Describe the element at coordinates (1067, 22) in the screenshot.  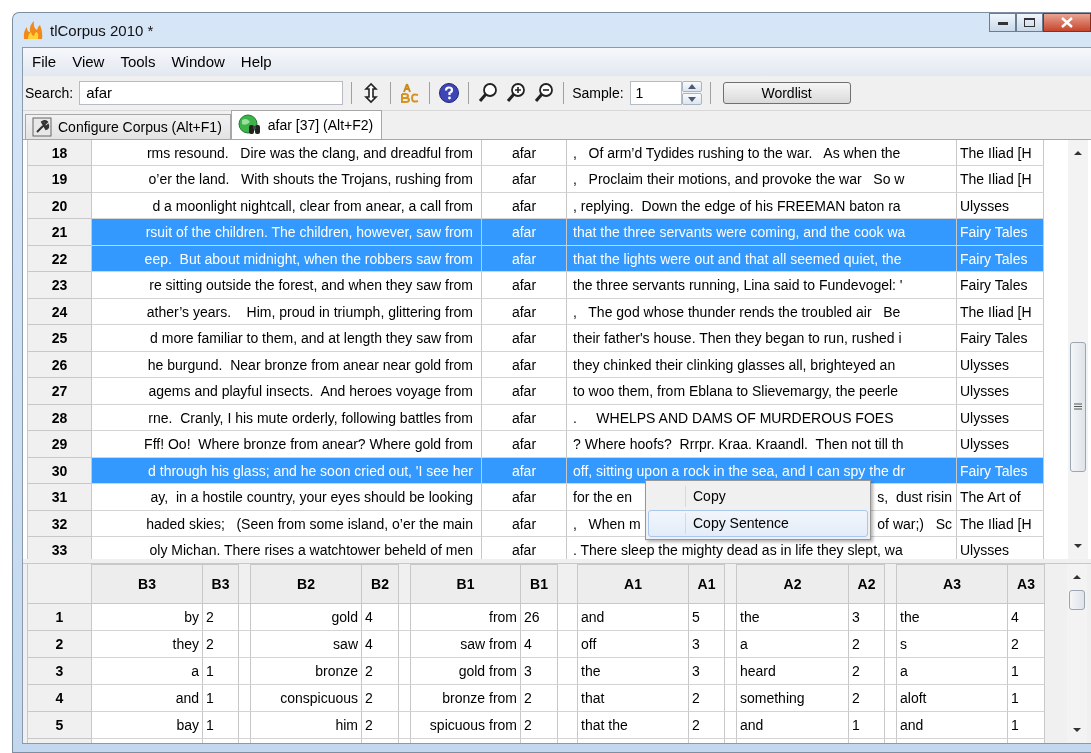
I see `close-button` at that location.